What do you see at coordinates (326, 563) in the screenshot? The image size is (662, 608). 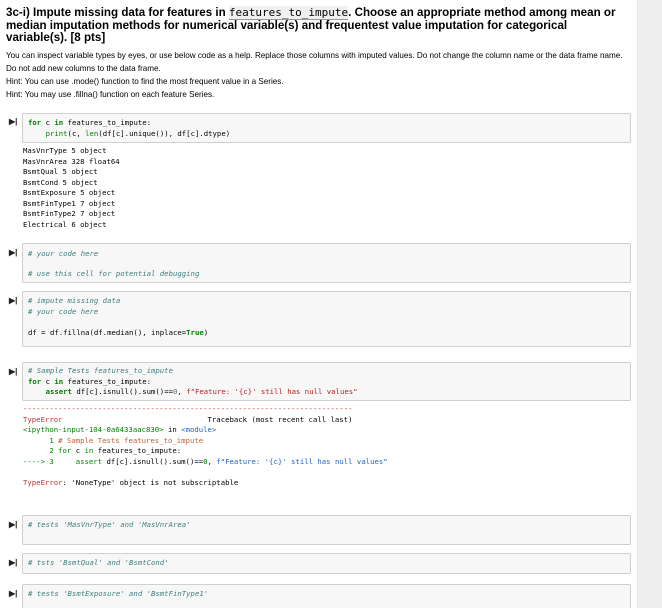 I see `cell-input: # tsts 'BsmtQual' and 'BsmtCond'` at bounding box center [326, 563].